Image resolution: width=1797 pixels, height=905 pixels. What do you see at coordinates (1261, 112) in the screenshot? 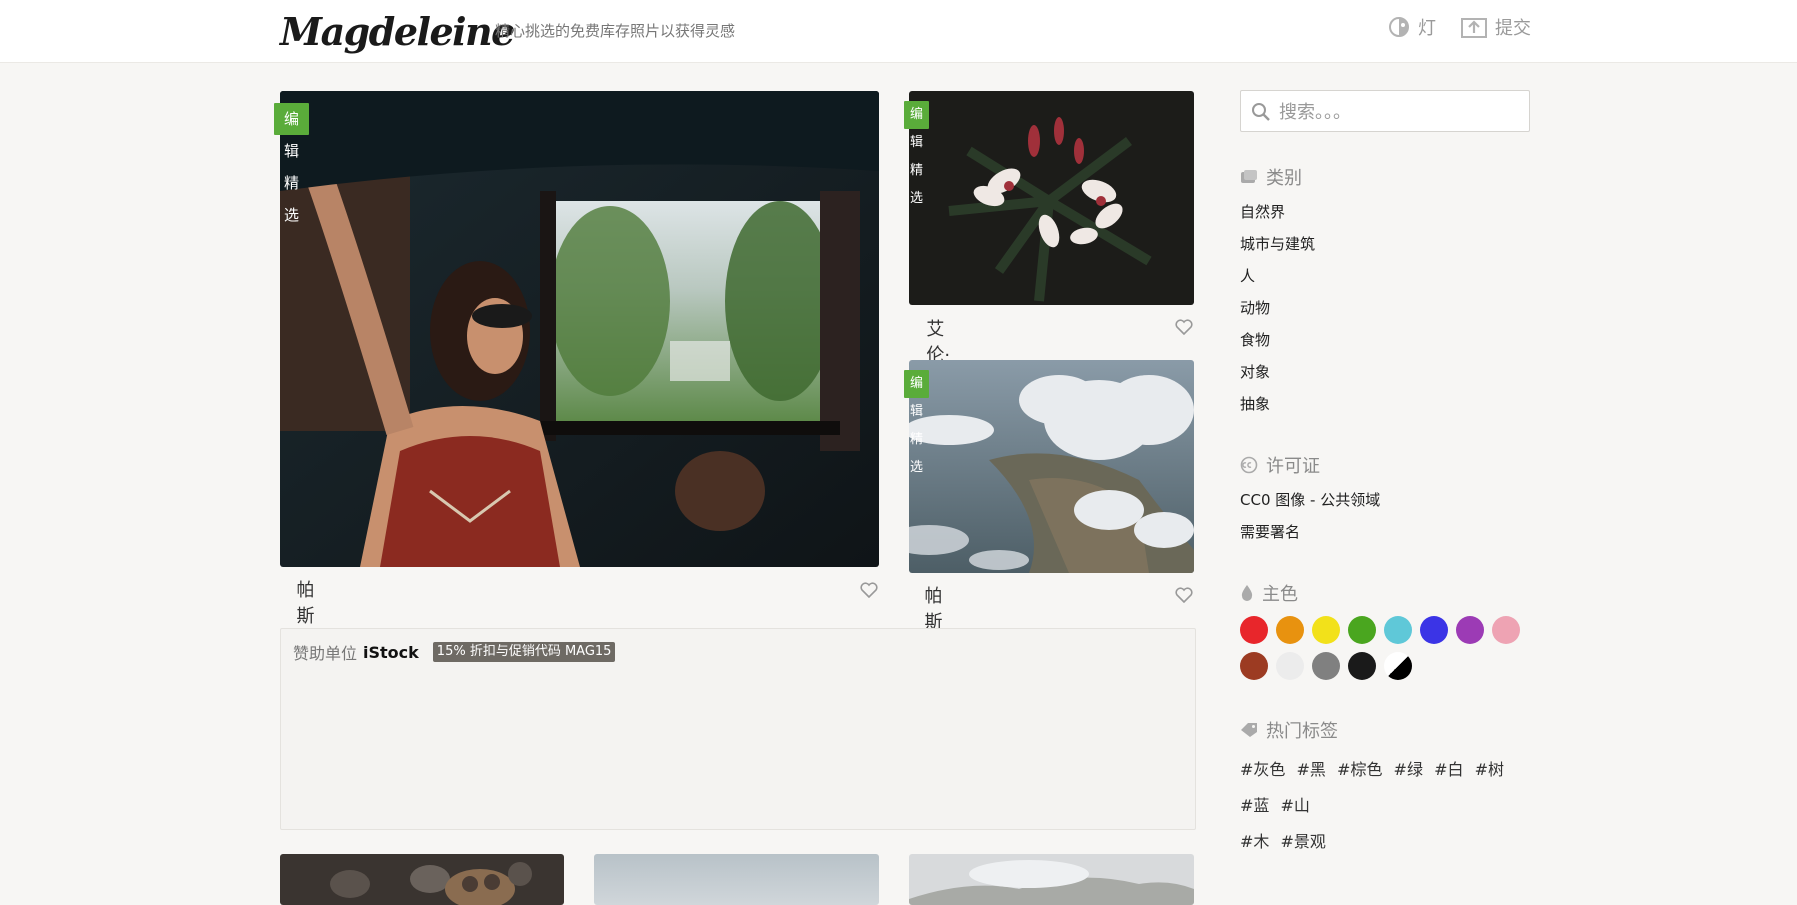
I see `search-icon` at bounding box center [1261, 112].